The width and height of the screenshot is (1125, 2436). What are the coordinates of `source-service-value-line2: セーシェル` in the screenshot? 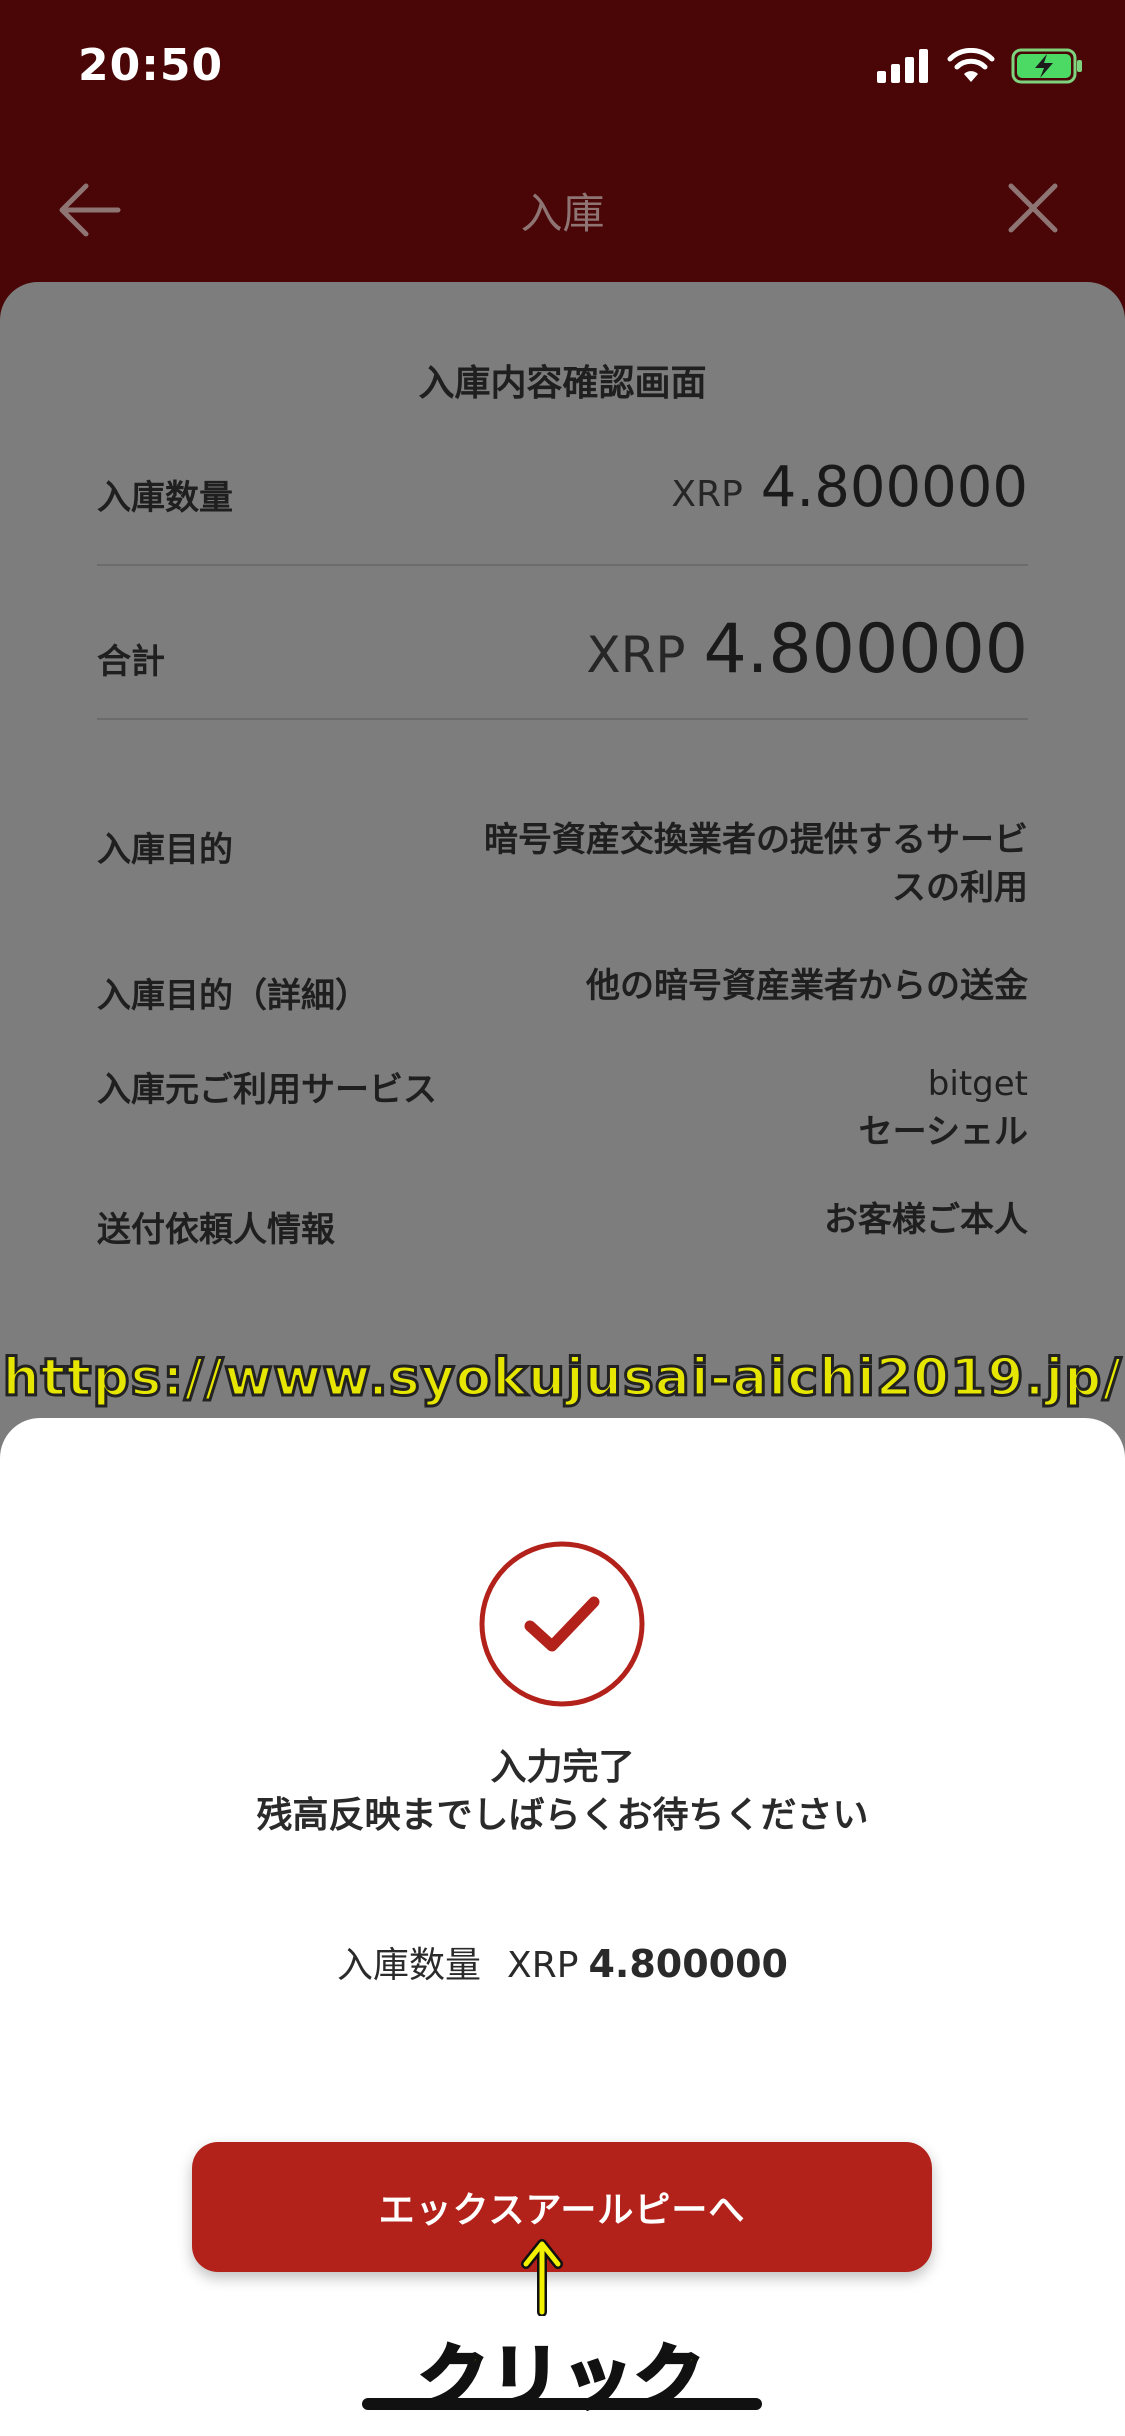 It's located at (943, 1132).